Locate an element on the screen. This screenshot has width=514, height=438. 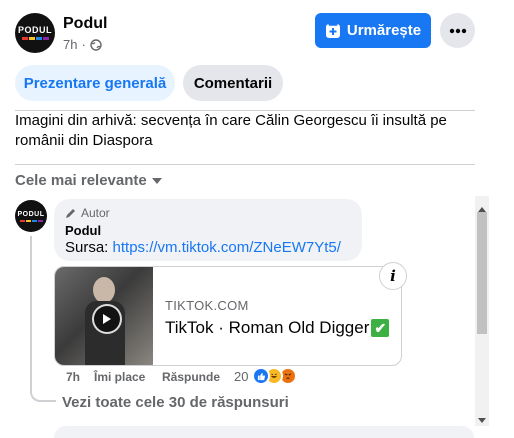
comment-author: Podul is located at coordinates (83, 230).